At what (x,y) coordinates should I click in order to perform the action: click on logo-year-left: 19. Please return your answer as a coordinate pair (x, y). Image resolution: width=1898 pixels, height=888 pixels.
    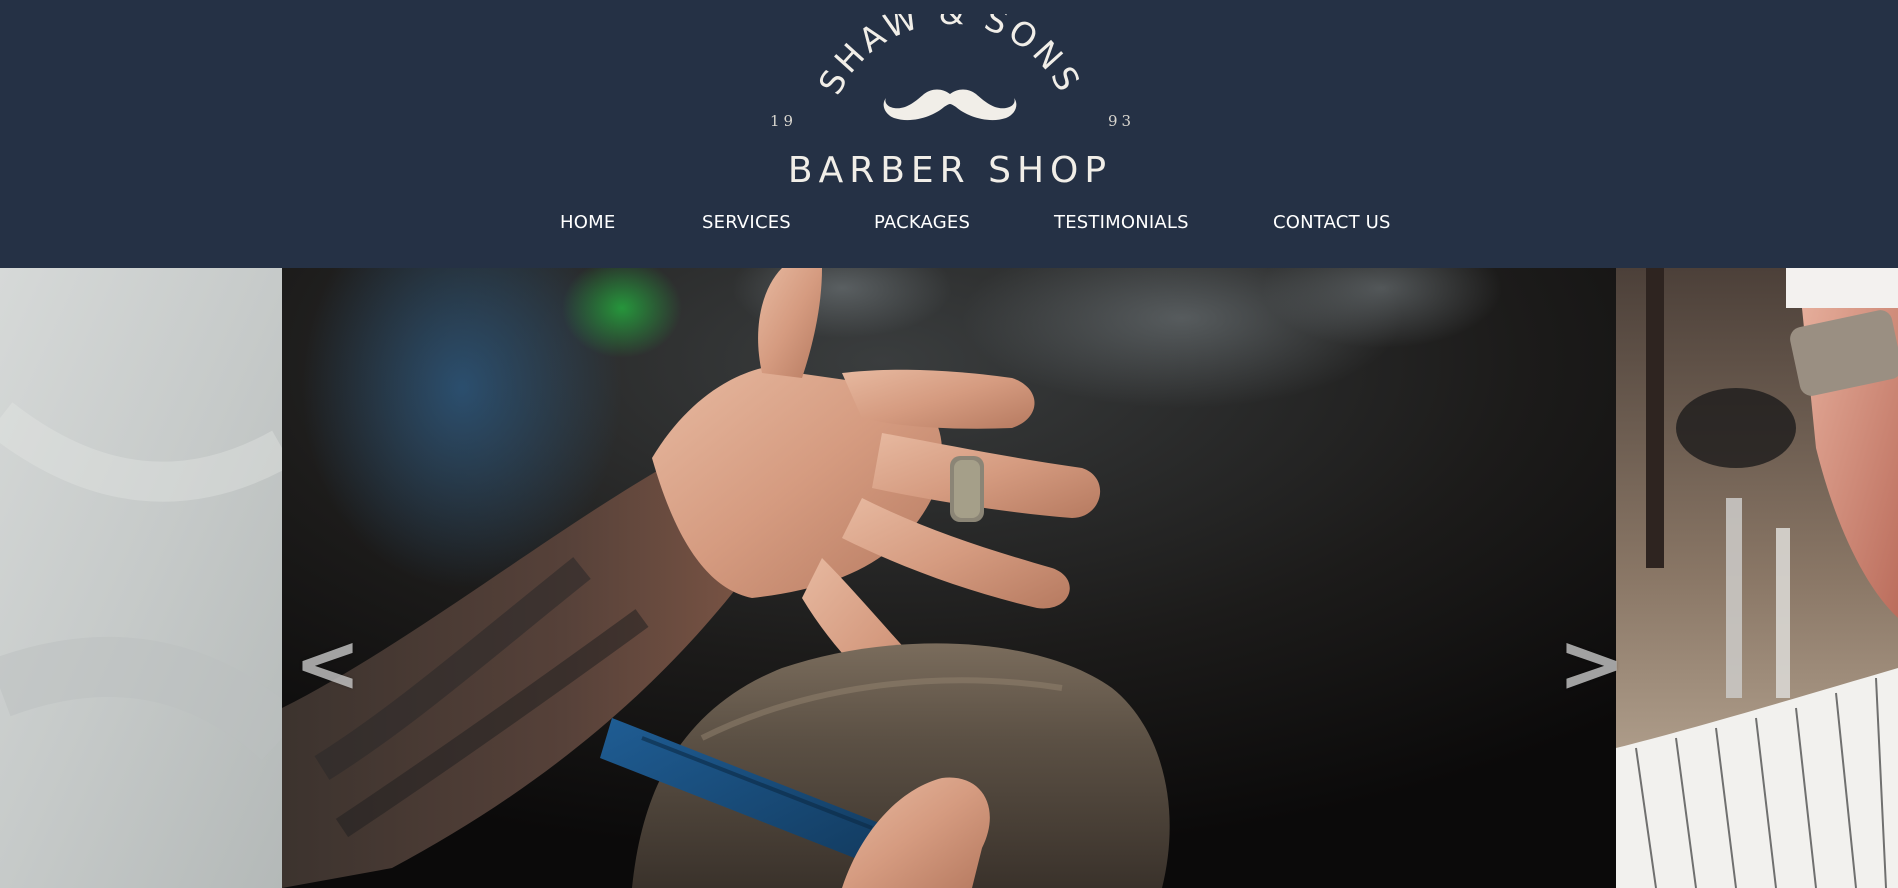
    Looking at the image, I should click on (784, 121).